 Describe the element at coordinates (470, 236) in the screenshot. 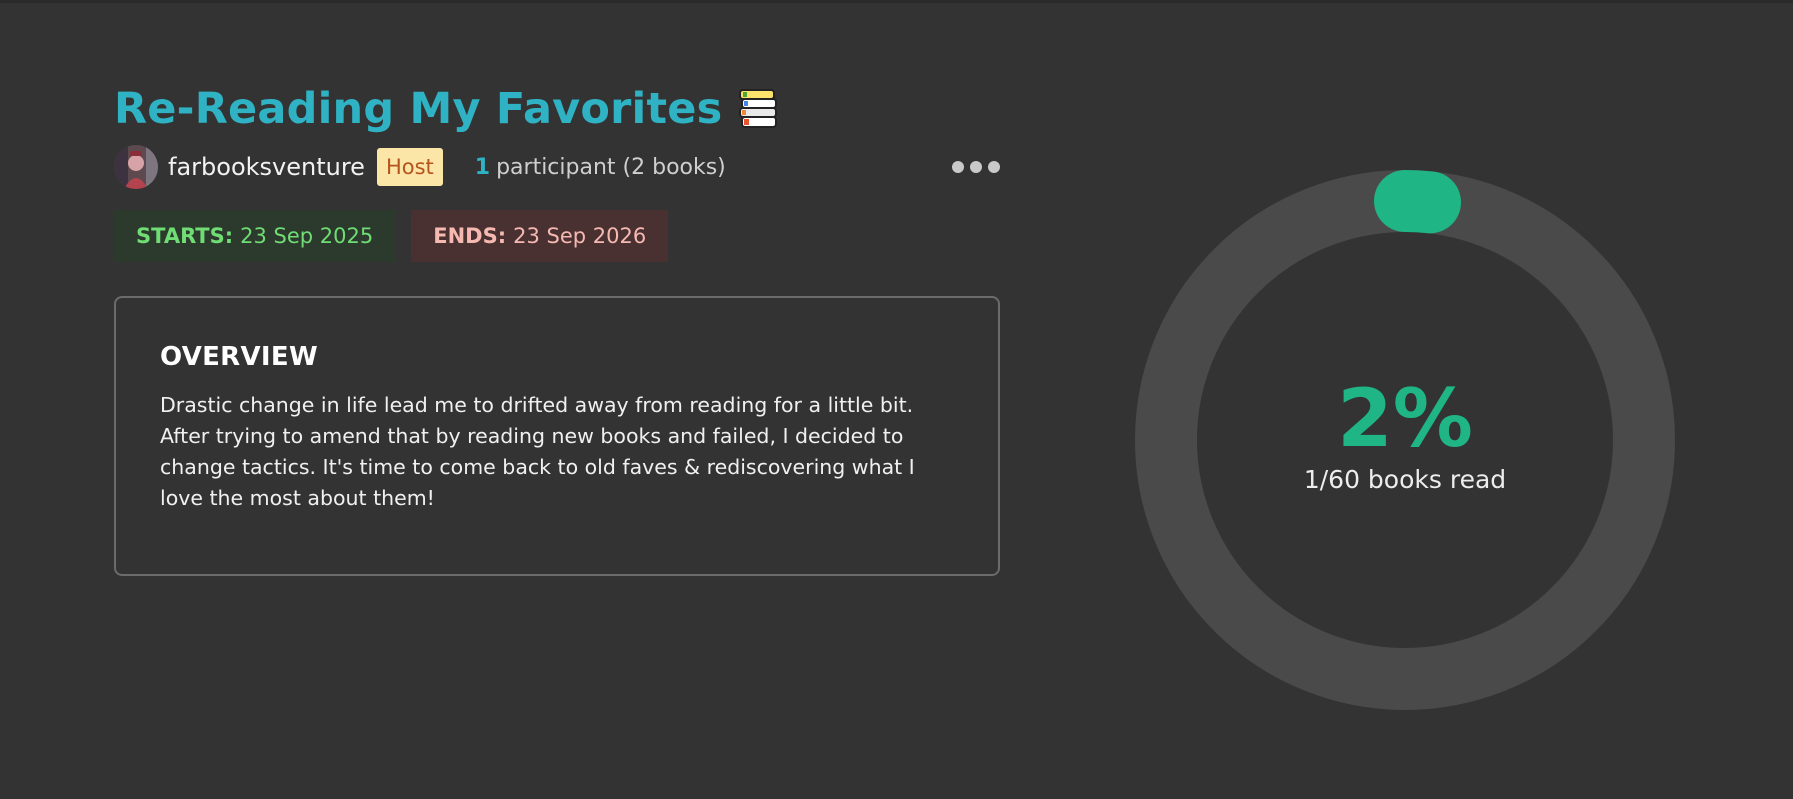

I see `end-date-label: ENDS:` at that location.